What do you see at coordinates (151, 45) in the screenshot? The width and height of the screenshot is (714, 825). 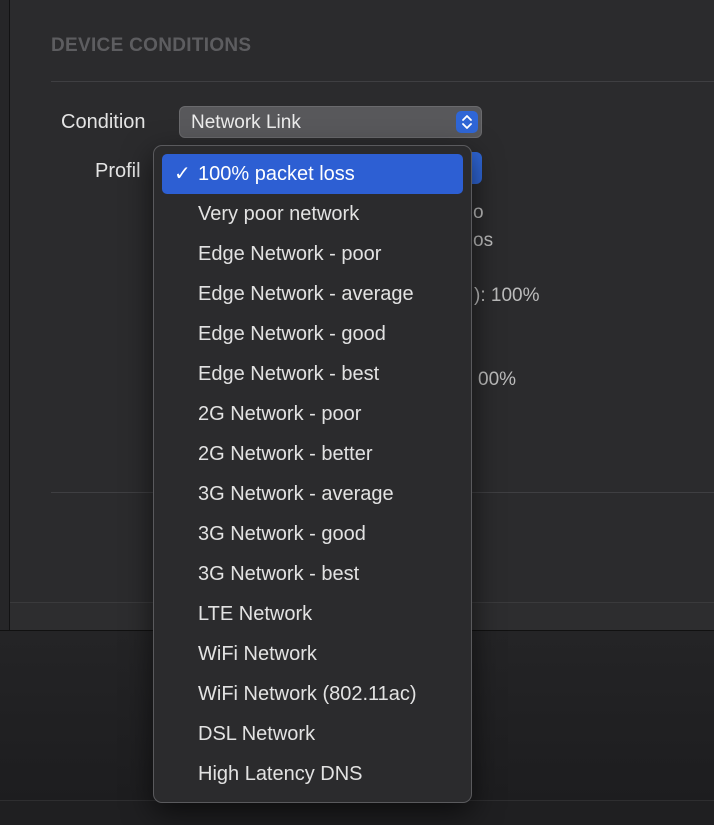 I see `section-title: DEVICE CONDITIONS` at bounding box center [151, 45].